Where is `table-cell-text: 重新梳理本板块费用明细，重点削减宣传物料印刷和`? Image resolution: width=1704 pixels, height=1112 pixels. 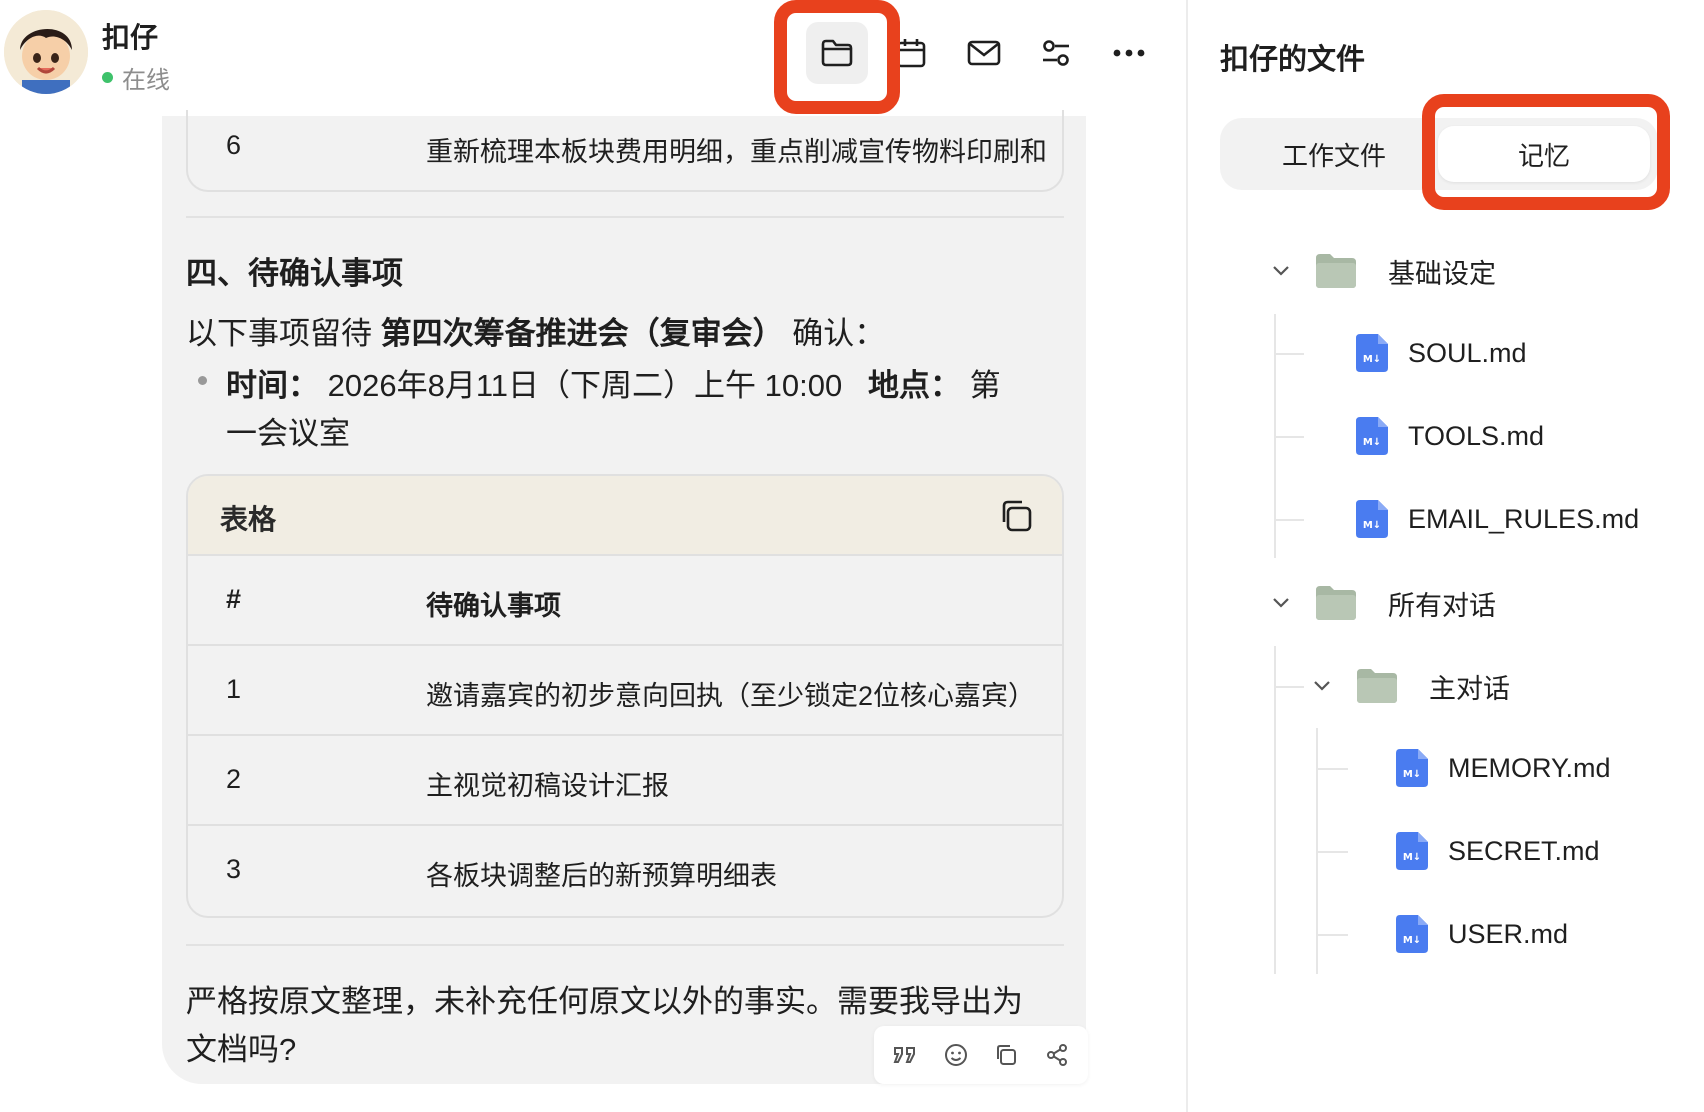
table-cell-text: 重新梳理本板块费用明细，重点削减宣传物料印刷和 is located at coordinates (736, 152).